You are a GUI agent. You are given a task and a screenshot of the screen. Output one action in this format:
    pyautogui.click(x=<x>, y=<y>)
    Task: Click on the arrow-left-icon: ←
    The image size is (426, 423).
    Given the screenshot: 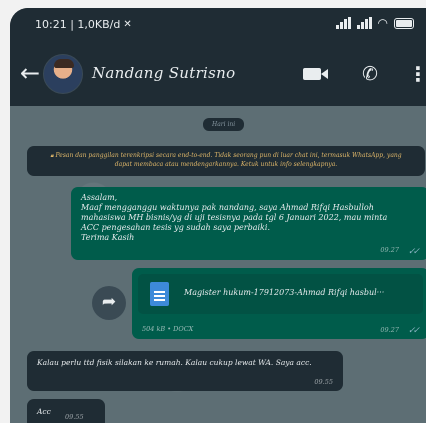 What is the action you would take?
    pyautogui.click(x=30, y=73)
    